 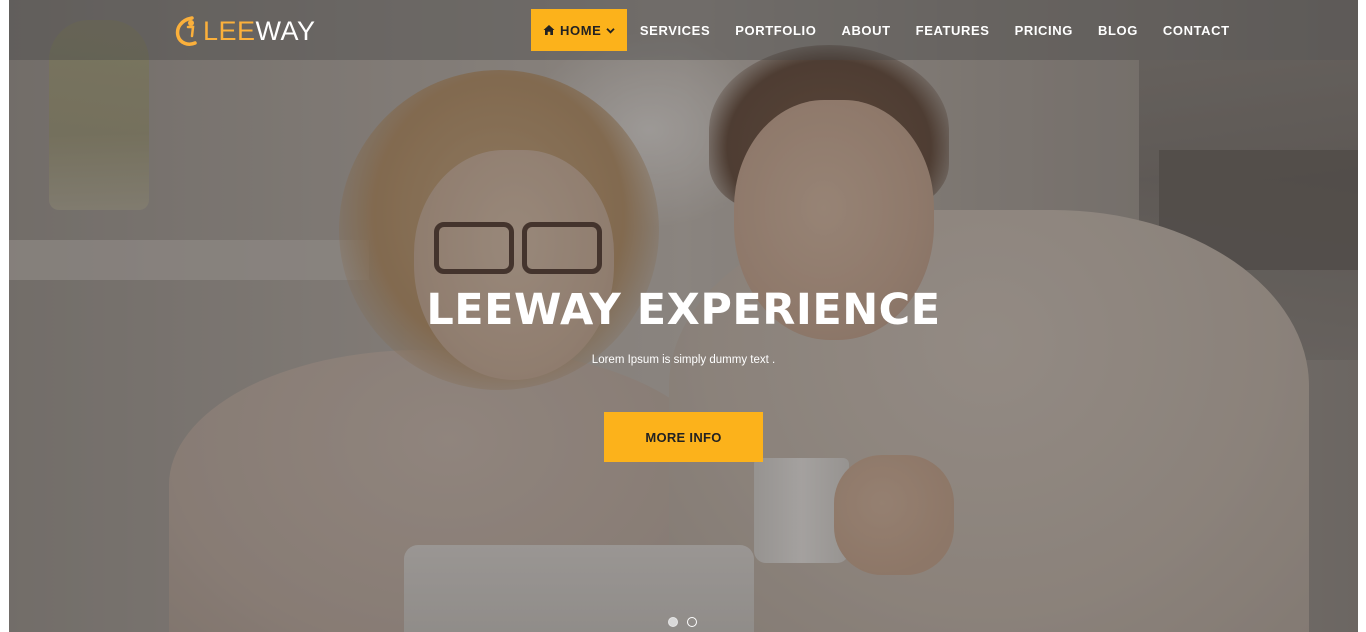 I want to click on nav-item-label: HOME, so click(x=581, y=30).